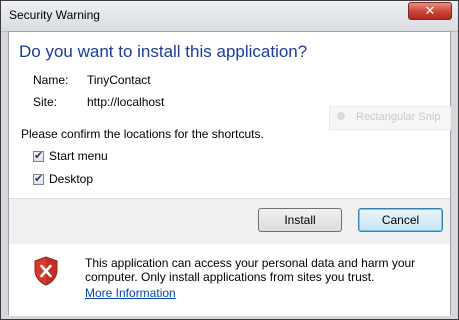  What do you see at coordinates (126, 102) in the screenshot?
I see `site-value: http://localhost` at bounding box center [126, 102].